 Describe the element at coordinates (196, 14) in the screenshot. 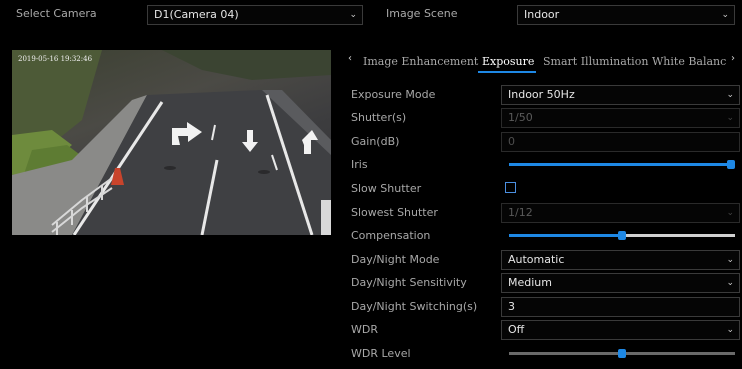

I see `camera-select-value: D1(Camera 04)` at that location.